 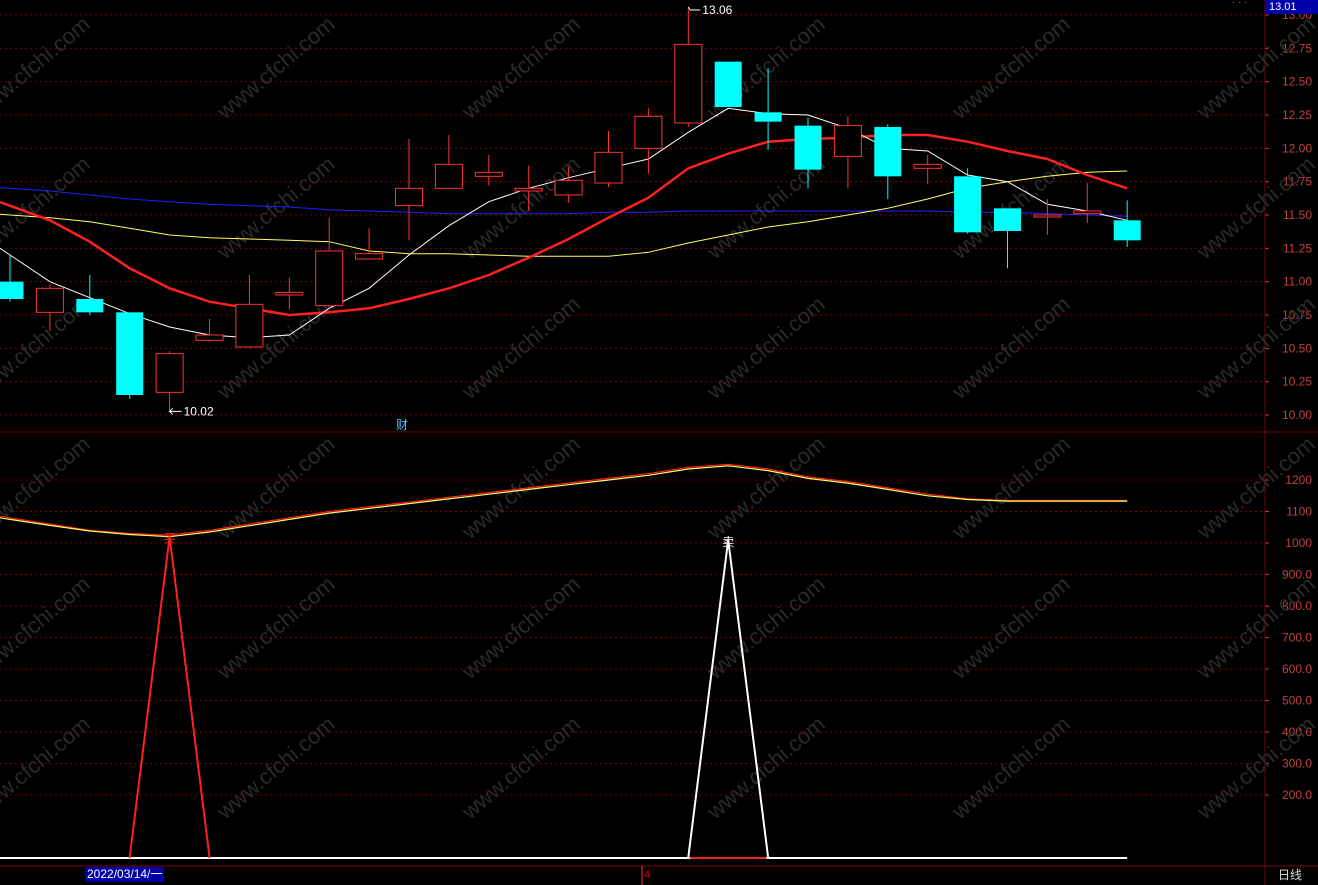 I want to click on crosshair-date-badge: 2022/03/14/一, so click(x=125, y=874).